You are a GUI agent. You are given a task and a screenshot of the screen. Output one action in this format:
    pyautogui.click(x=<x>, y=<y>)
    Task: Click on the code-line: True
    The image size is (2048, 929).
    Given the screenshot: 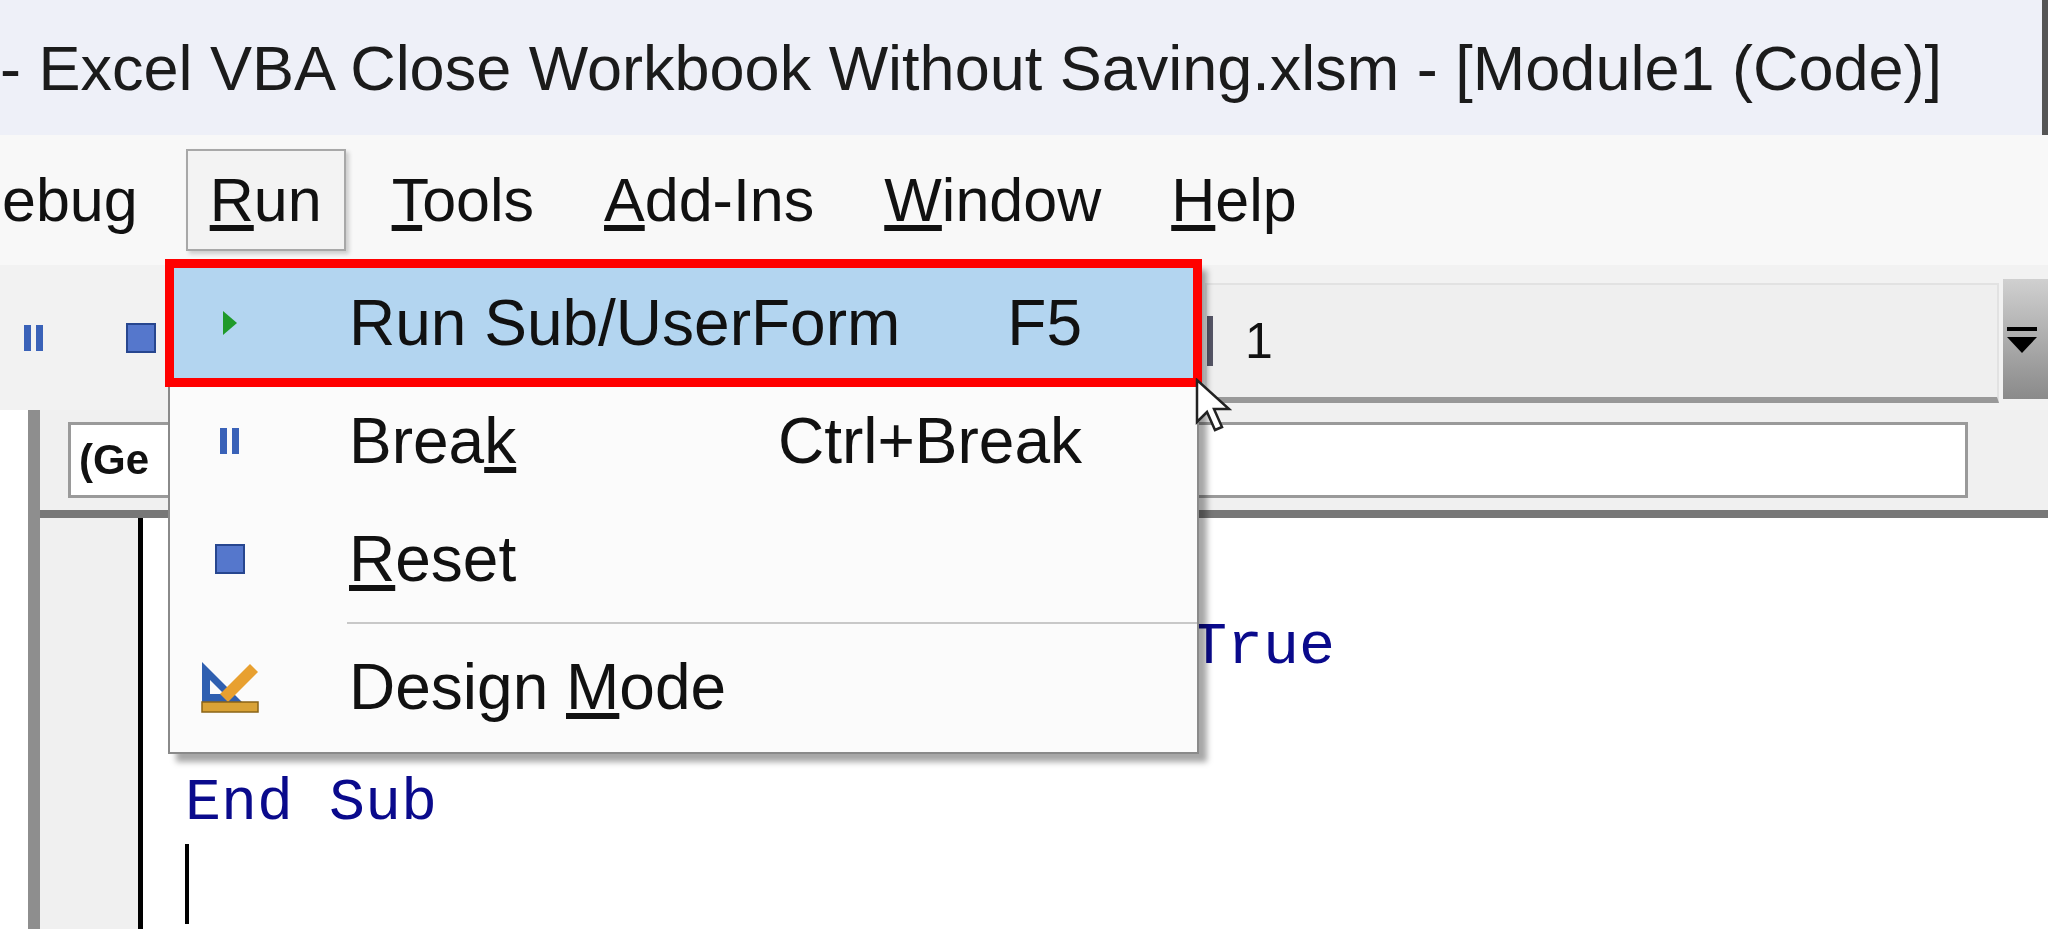 What is the action you would take?
    pyautogui.click(x=1263, y=647)
    